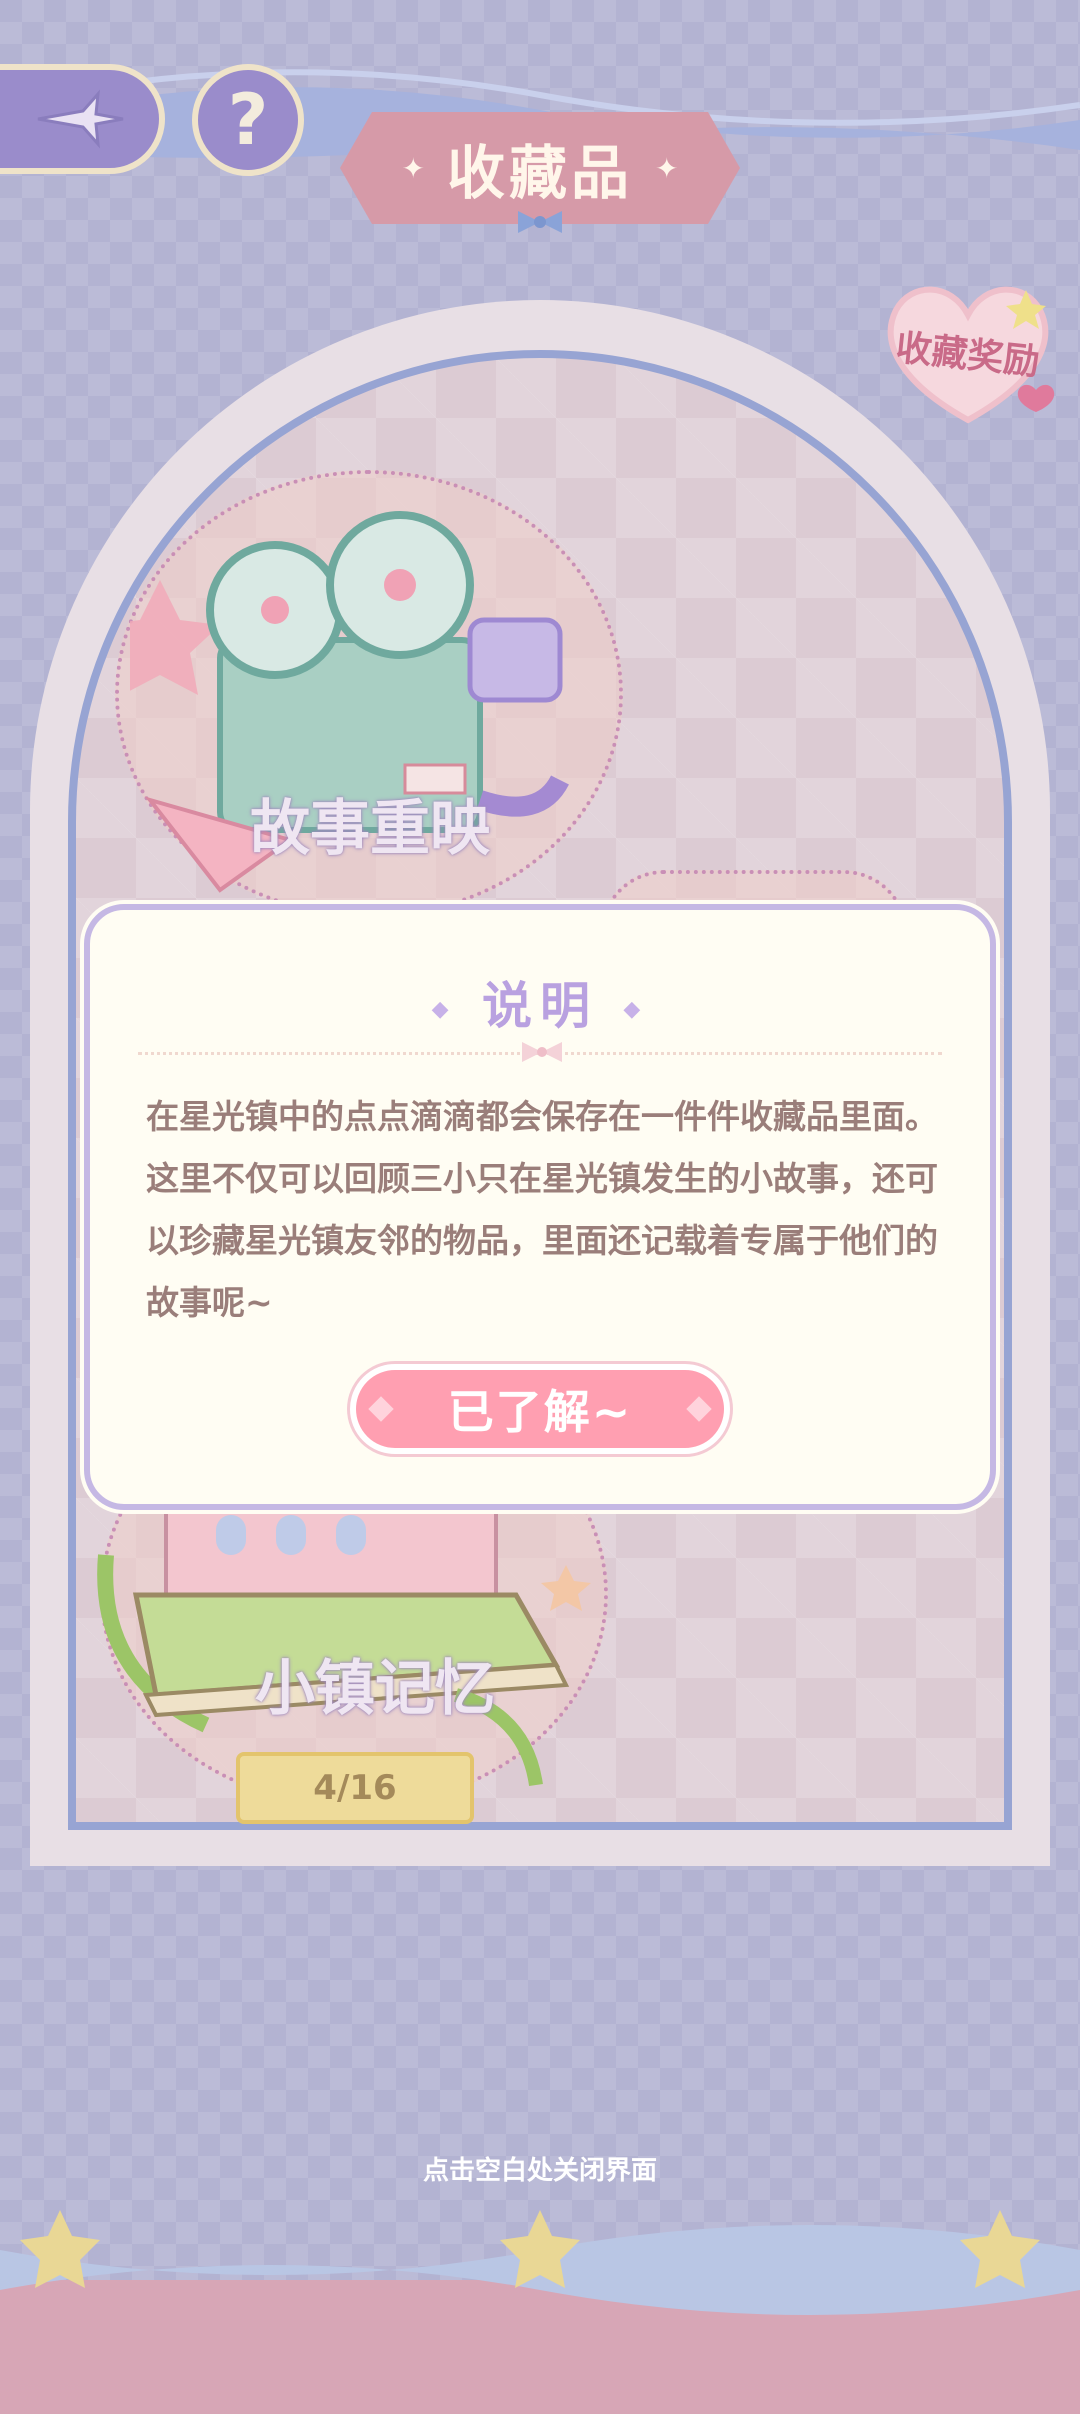 The width and height of the screenshot is (1080, 2414). I want to click on dialog-title-row: ◆ 说明 ◆, so click(540, 1002).